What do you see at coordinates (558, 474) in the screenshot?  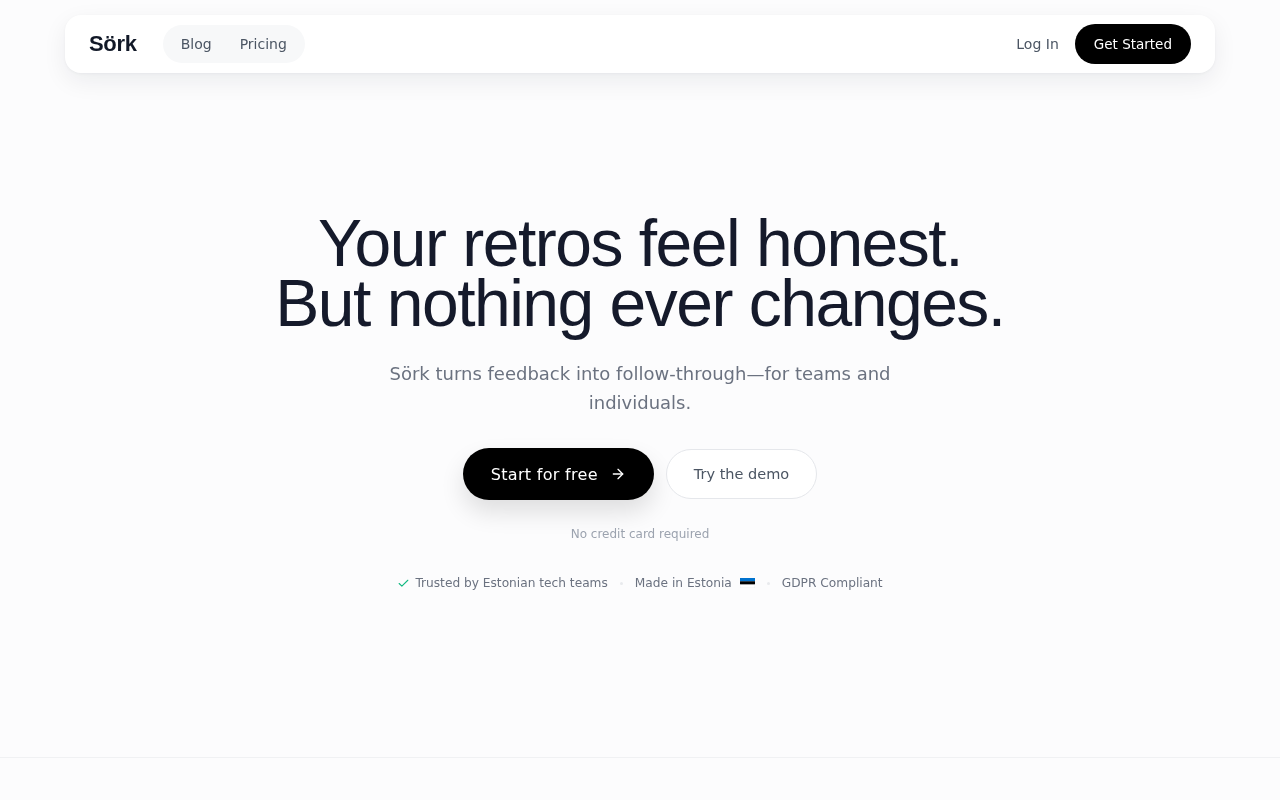 I see `start-button: Start for free` at bounding box center [558, 474].